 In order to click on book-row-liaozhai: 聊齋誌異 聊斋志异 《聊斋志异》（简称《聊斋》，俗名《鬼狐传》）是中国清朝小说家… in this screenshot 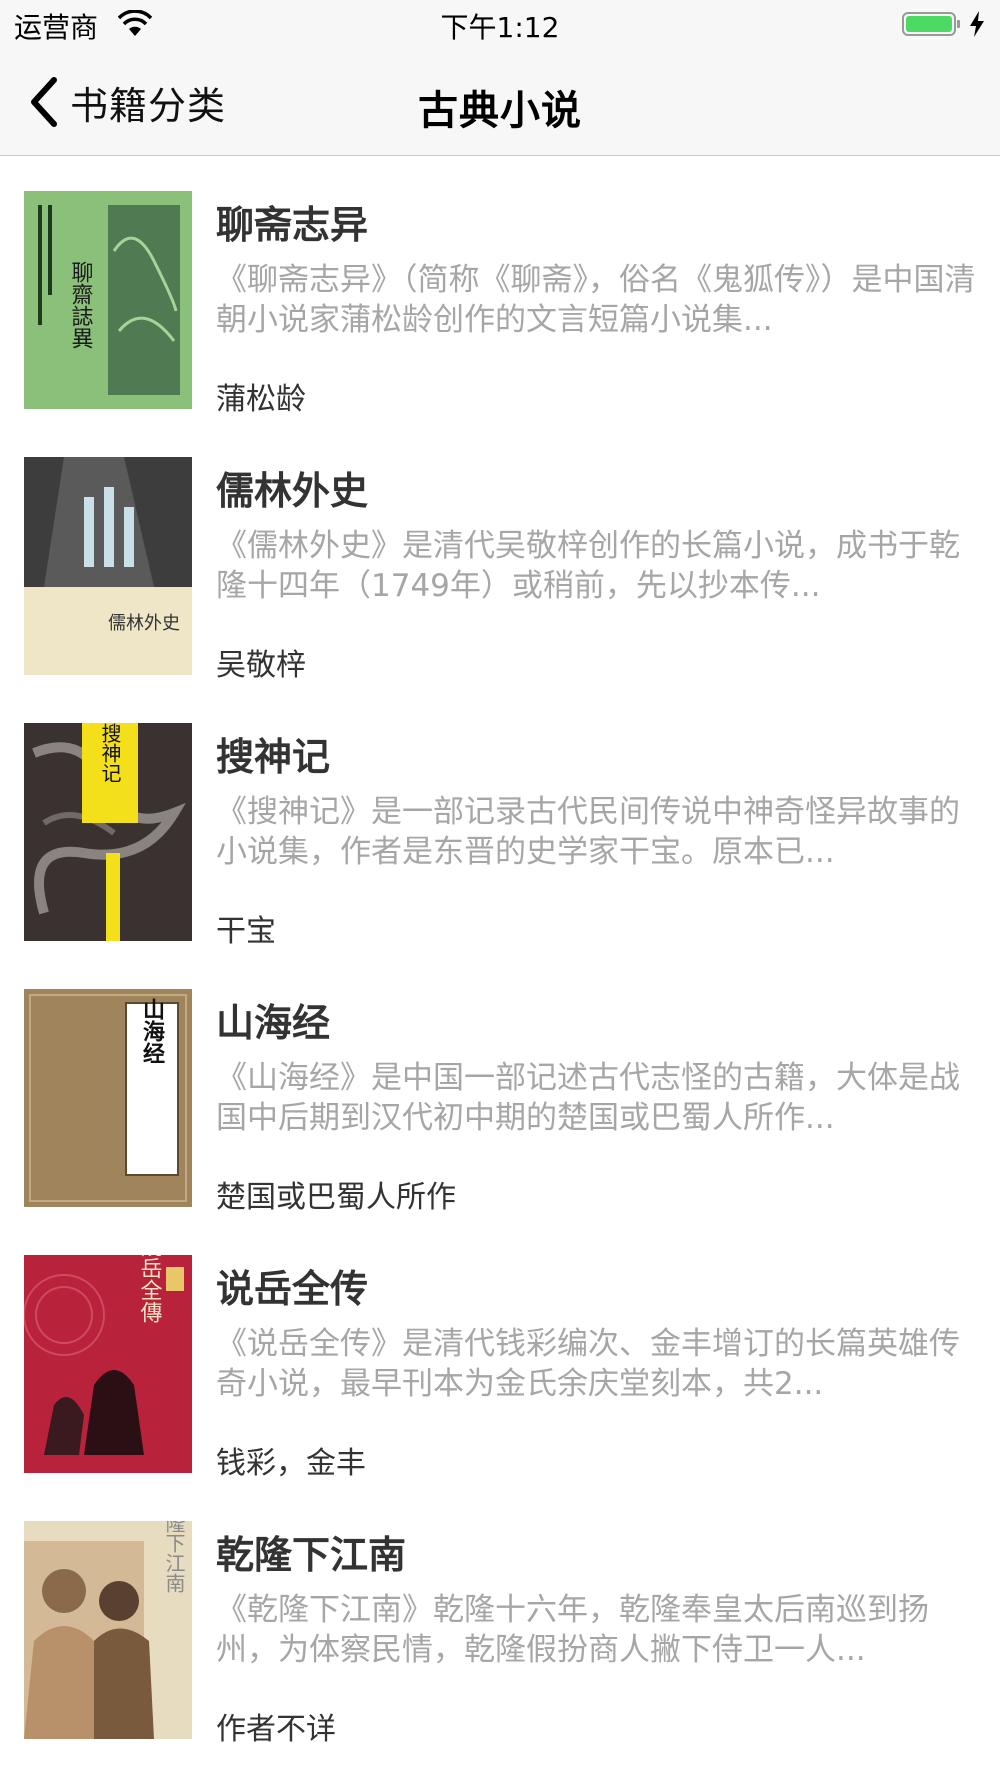, I will do `click(500, 289)`.